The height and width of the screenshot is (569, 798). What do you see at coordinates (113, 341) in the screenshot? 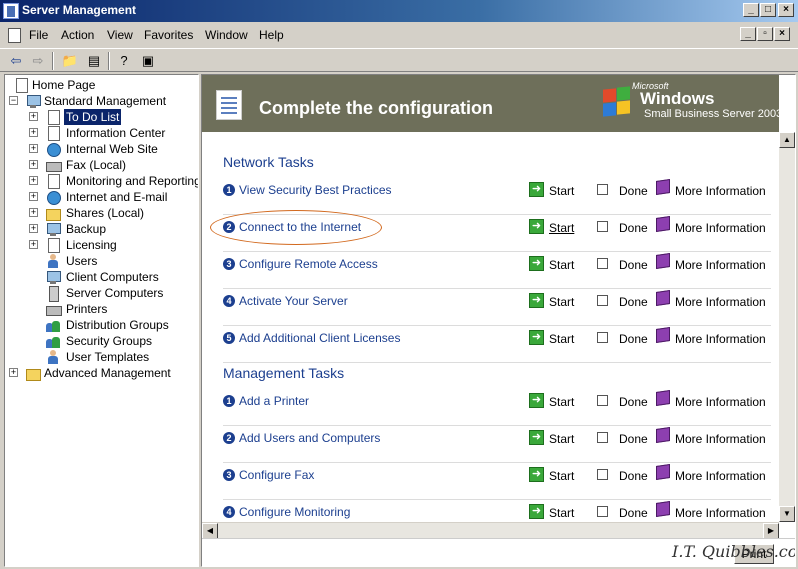
I see `tree-item-security-groups: Security Groups` at bounding box center [113, 341].